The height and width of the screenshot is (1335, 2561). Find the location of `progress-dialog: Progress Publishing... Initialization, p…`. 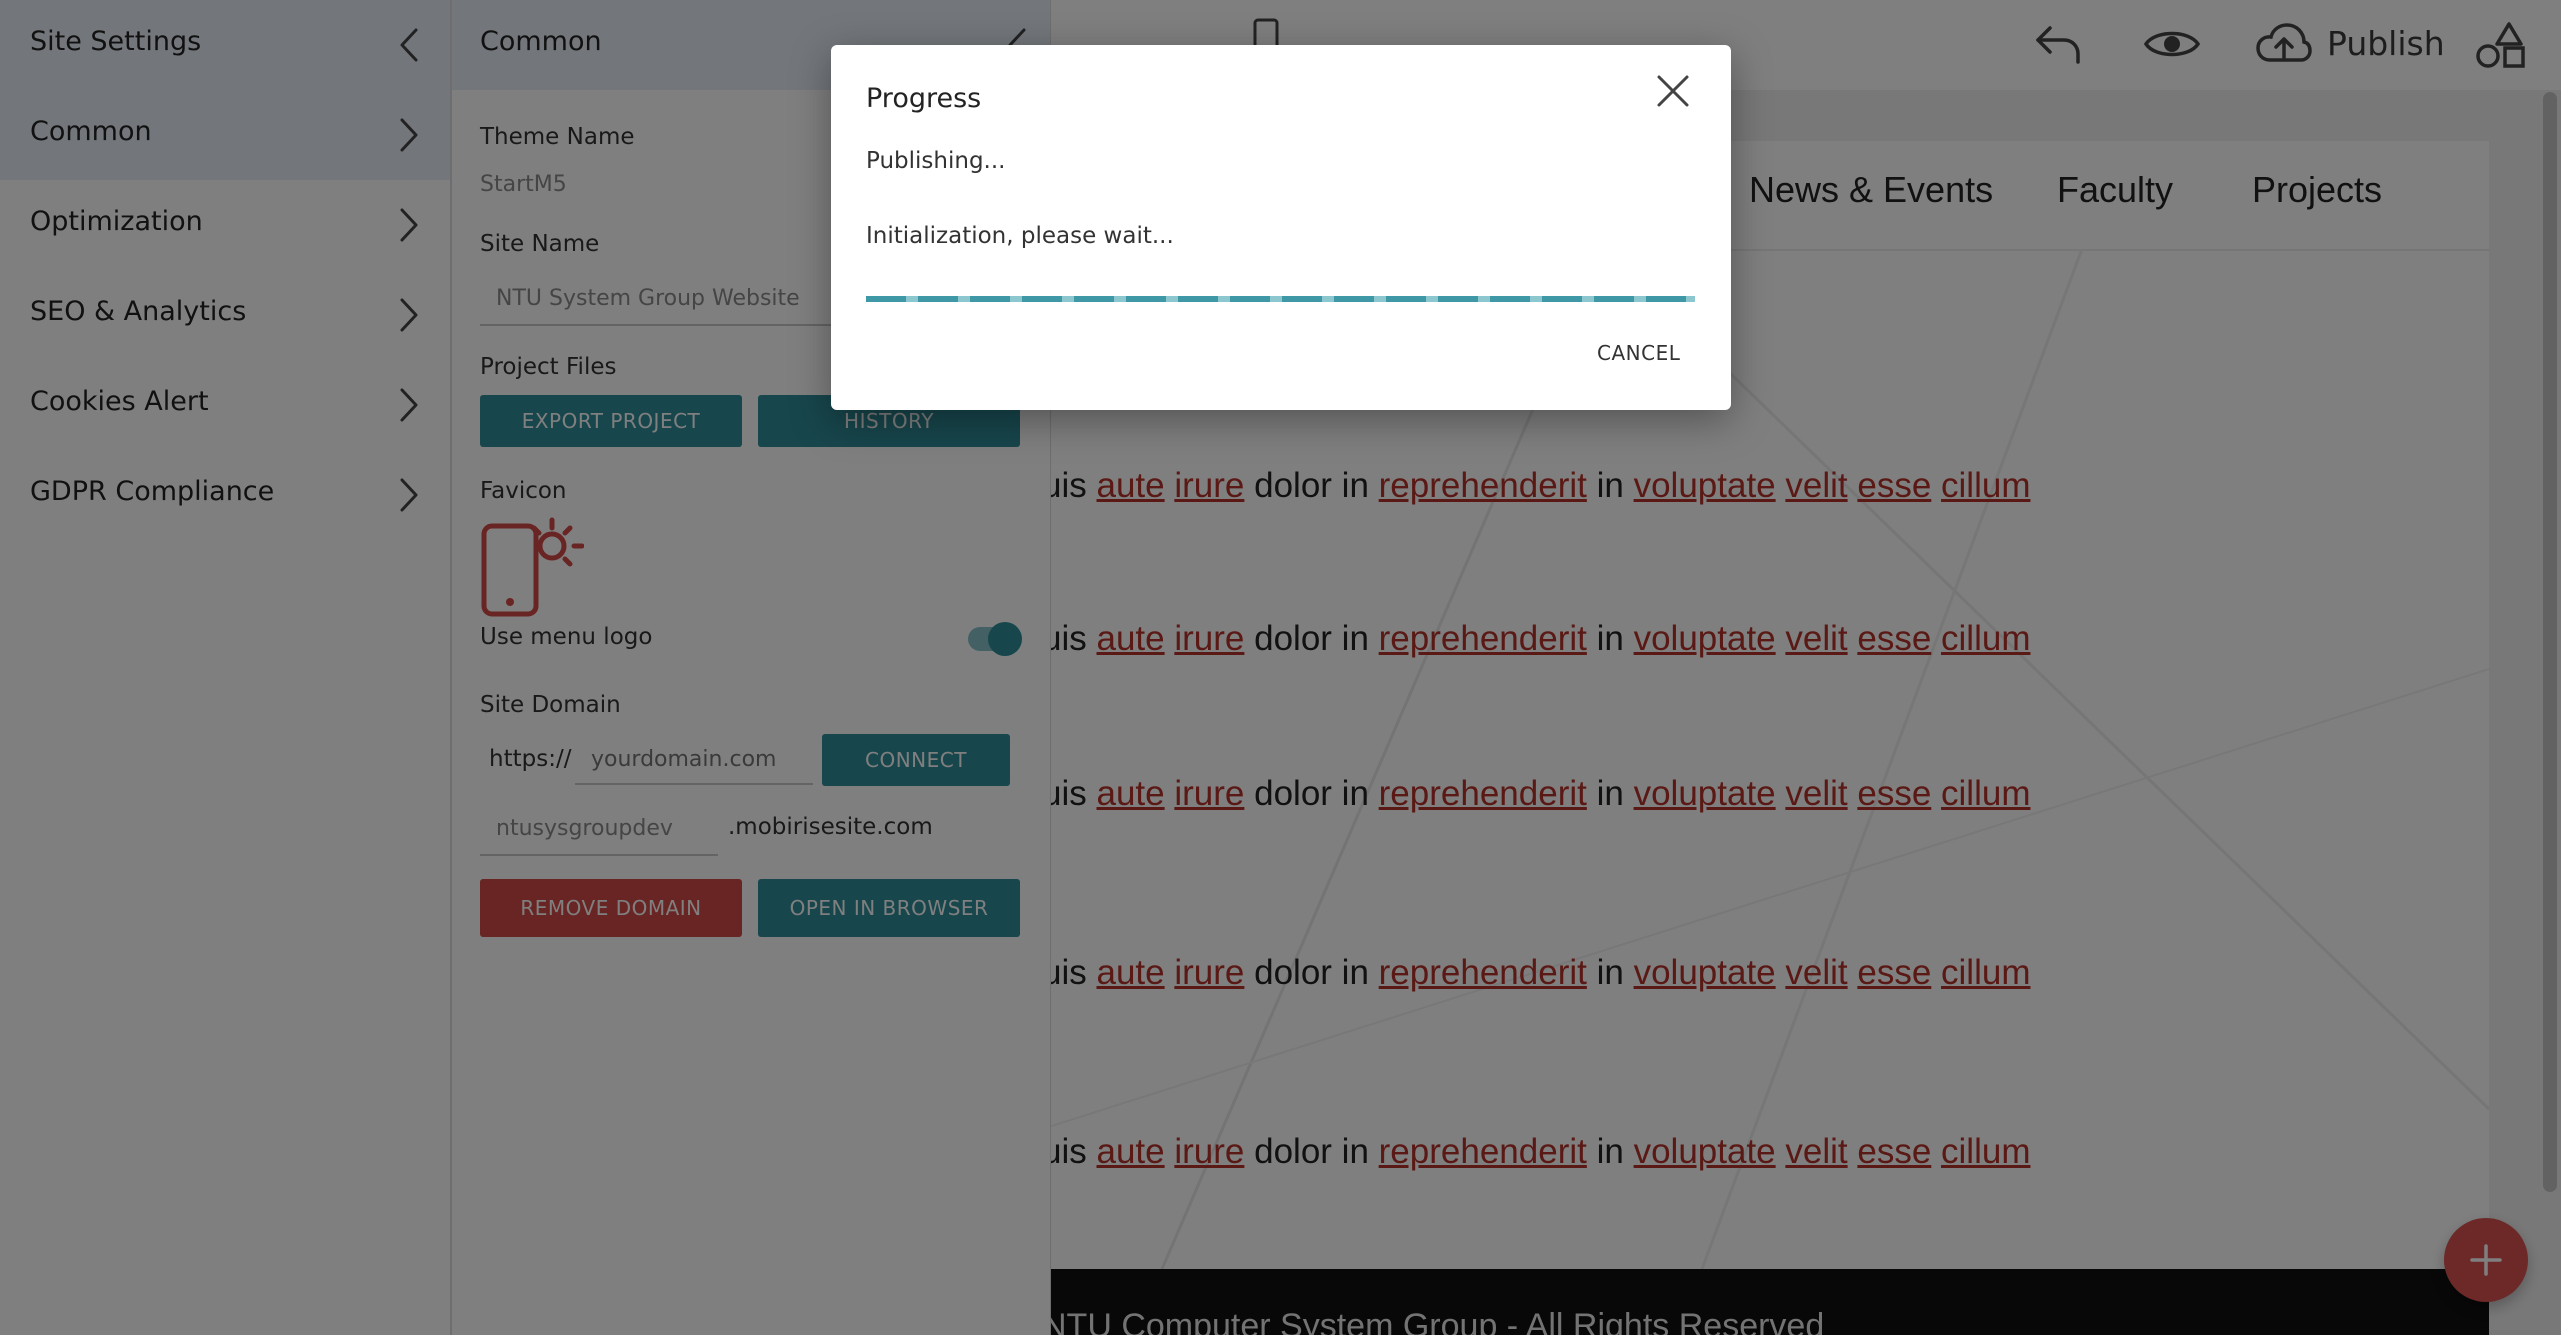

progress-dialog: Progress Publishing... Initialization, p… is located at coordinates (1281, 227).